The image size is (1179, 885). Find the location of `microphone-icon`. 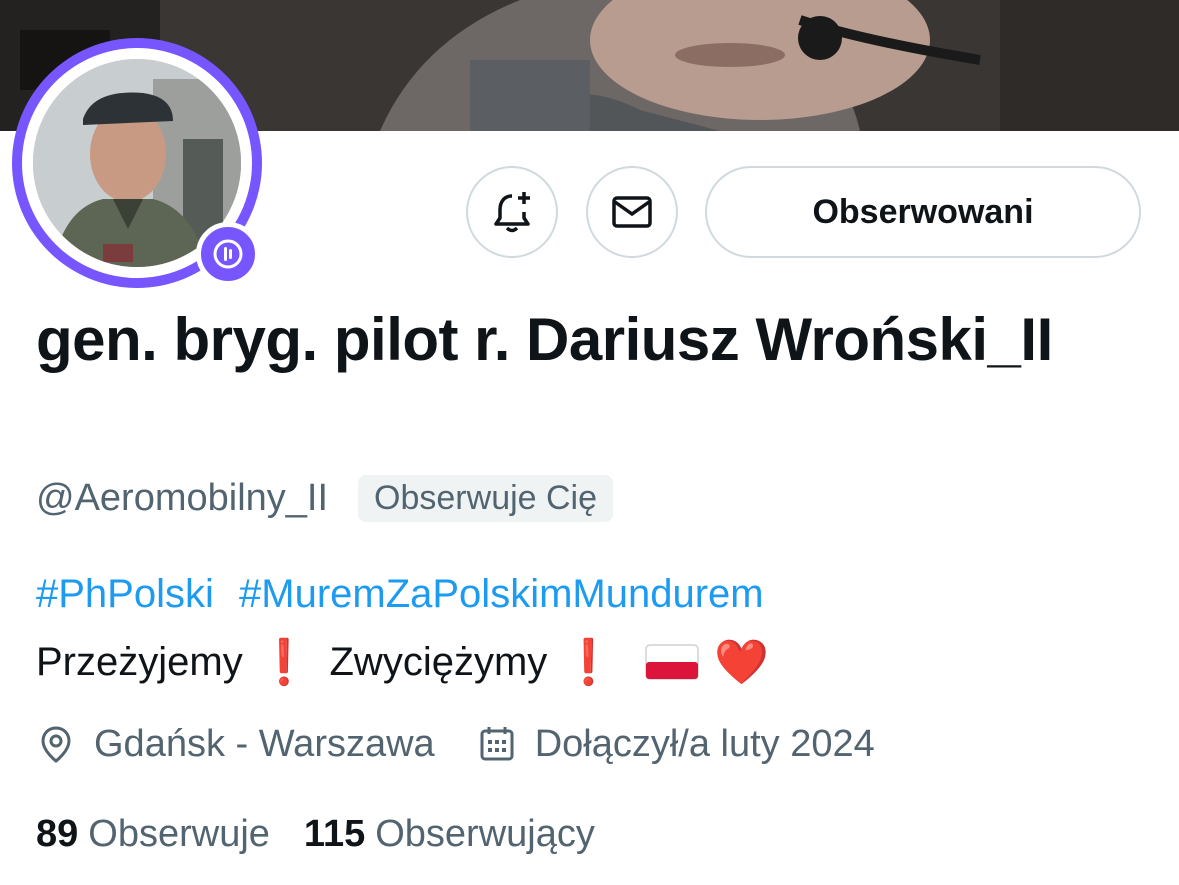

microphone-icon is located at coordinates (228, 254).